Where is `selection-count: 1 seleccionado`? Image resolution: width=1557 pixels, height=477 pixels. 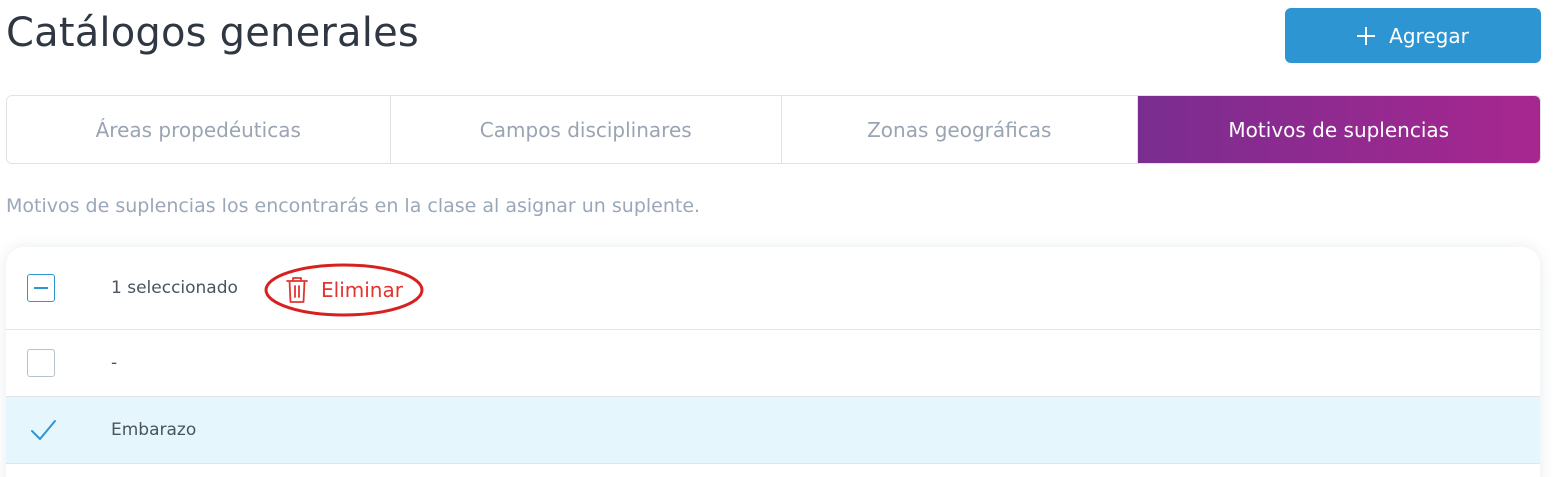 selection-count: 1 seleccionado is located at coordinates (174, 288).